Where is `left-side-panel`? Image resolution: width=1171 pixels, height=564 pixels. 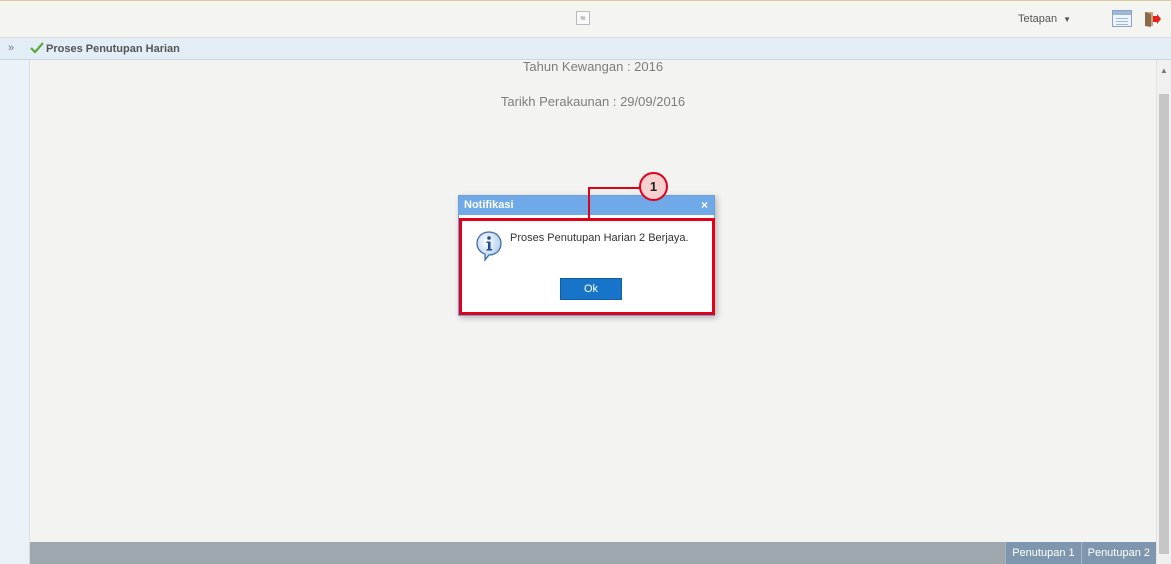 left-side-panel is located at coordinates (15, 312).